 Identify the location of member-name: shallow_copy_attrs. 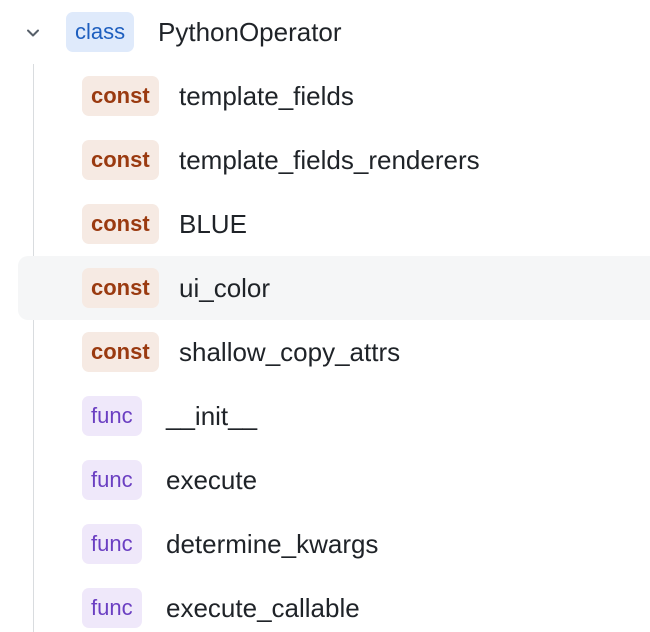
(290, 352).